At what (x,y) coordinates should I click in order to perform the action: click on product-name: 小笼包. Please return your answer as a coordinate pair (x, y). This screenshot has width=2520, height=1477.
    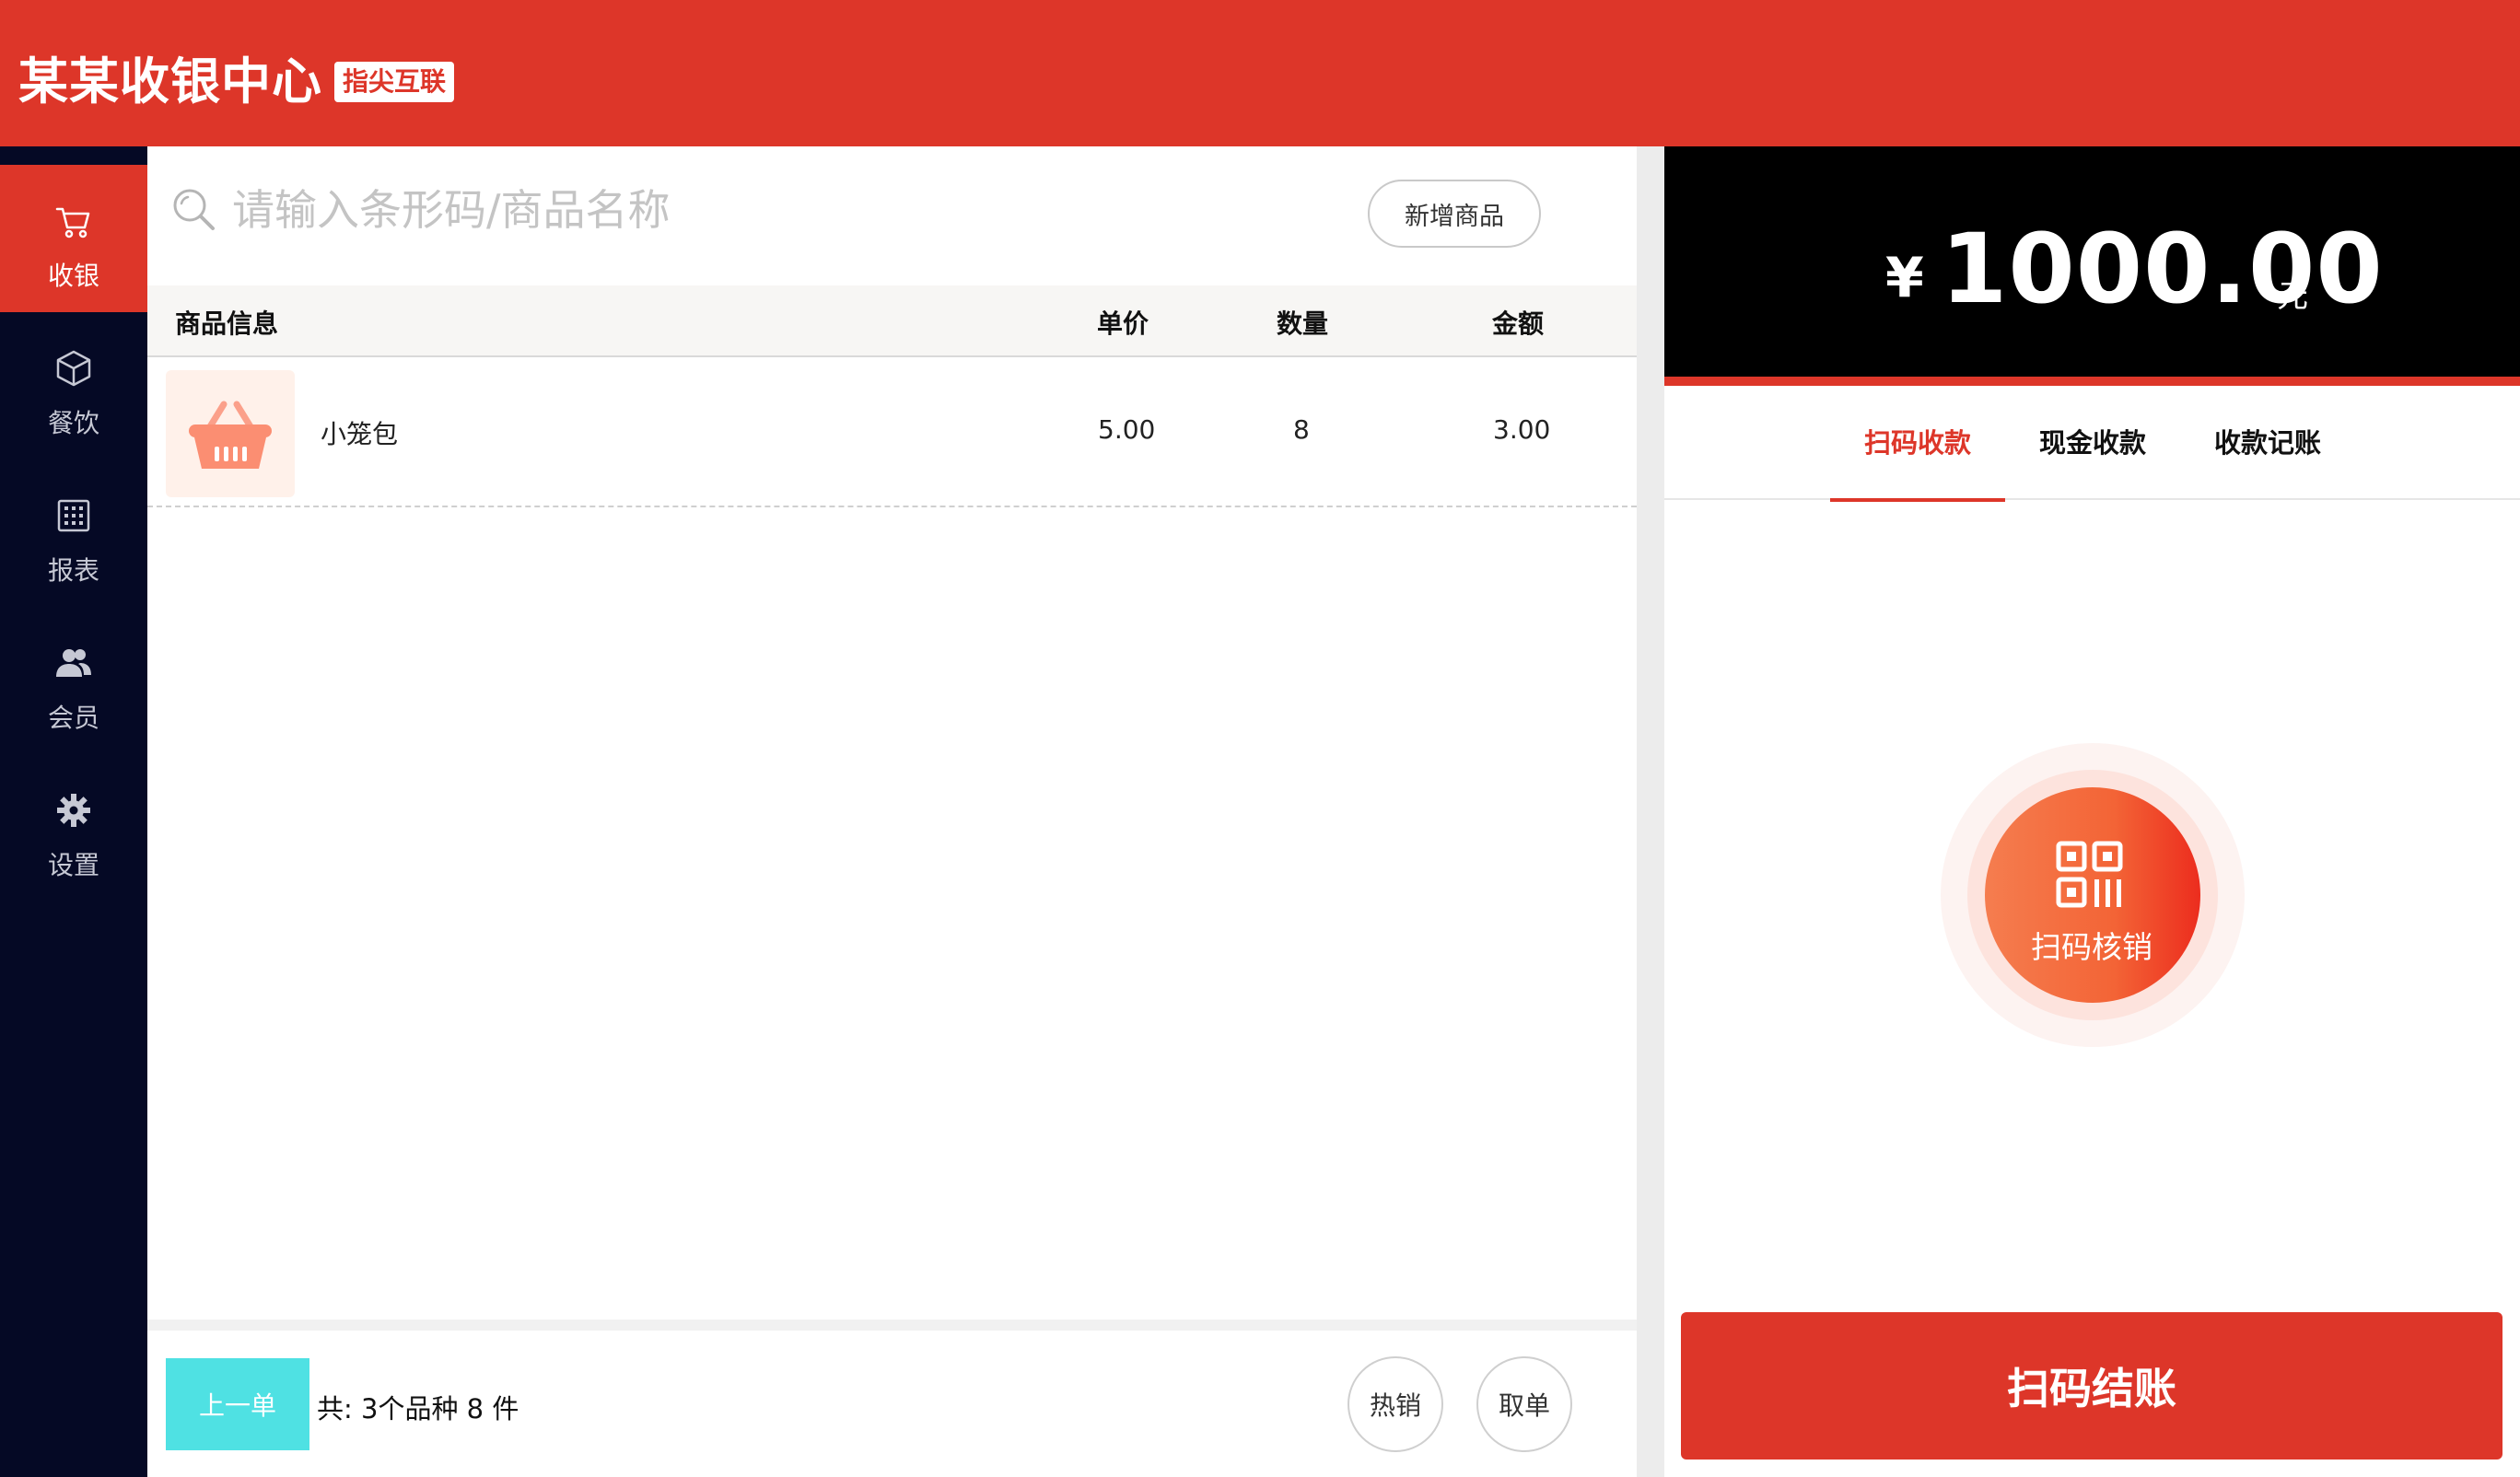
    Looking at the image, I should click on (360, 434).